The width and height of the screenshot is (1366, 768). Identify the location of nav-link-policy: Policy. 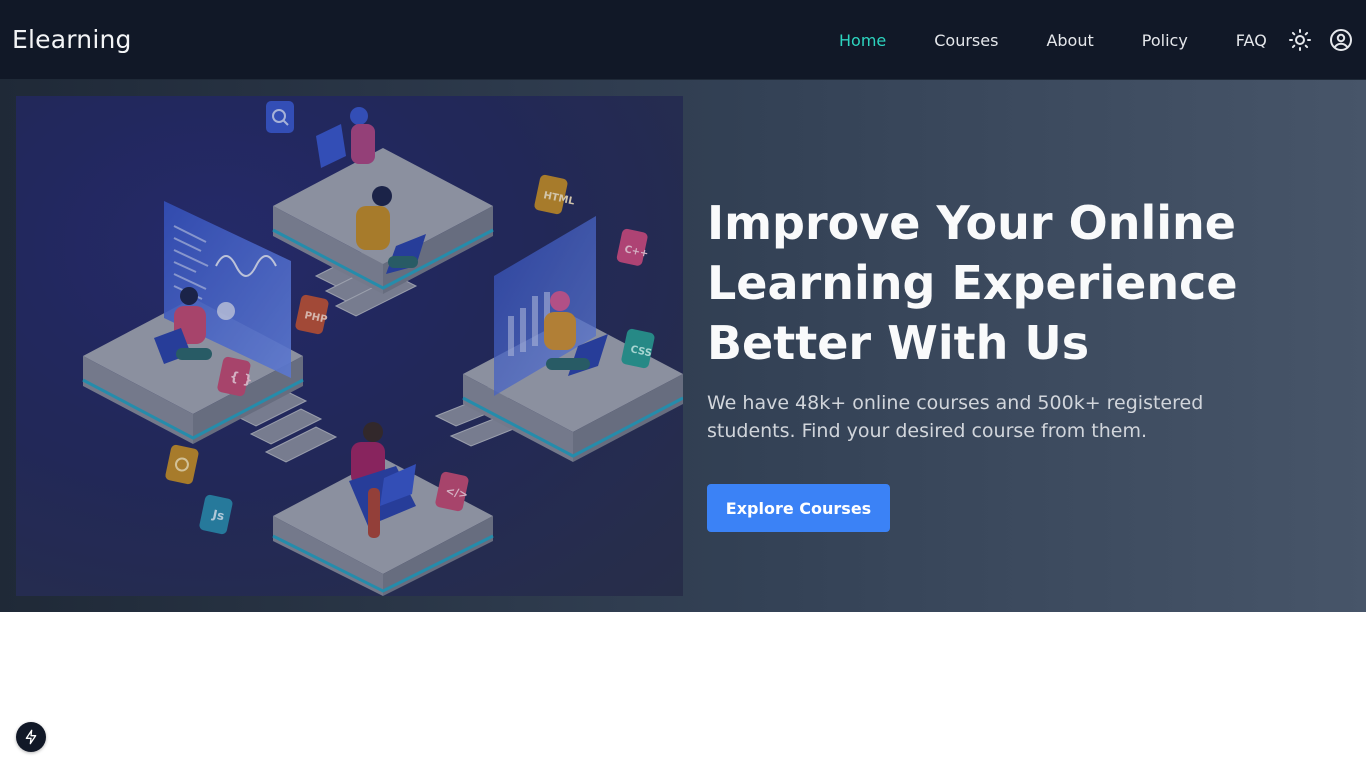
(1165, 40).